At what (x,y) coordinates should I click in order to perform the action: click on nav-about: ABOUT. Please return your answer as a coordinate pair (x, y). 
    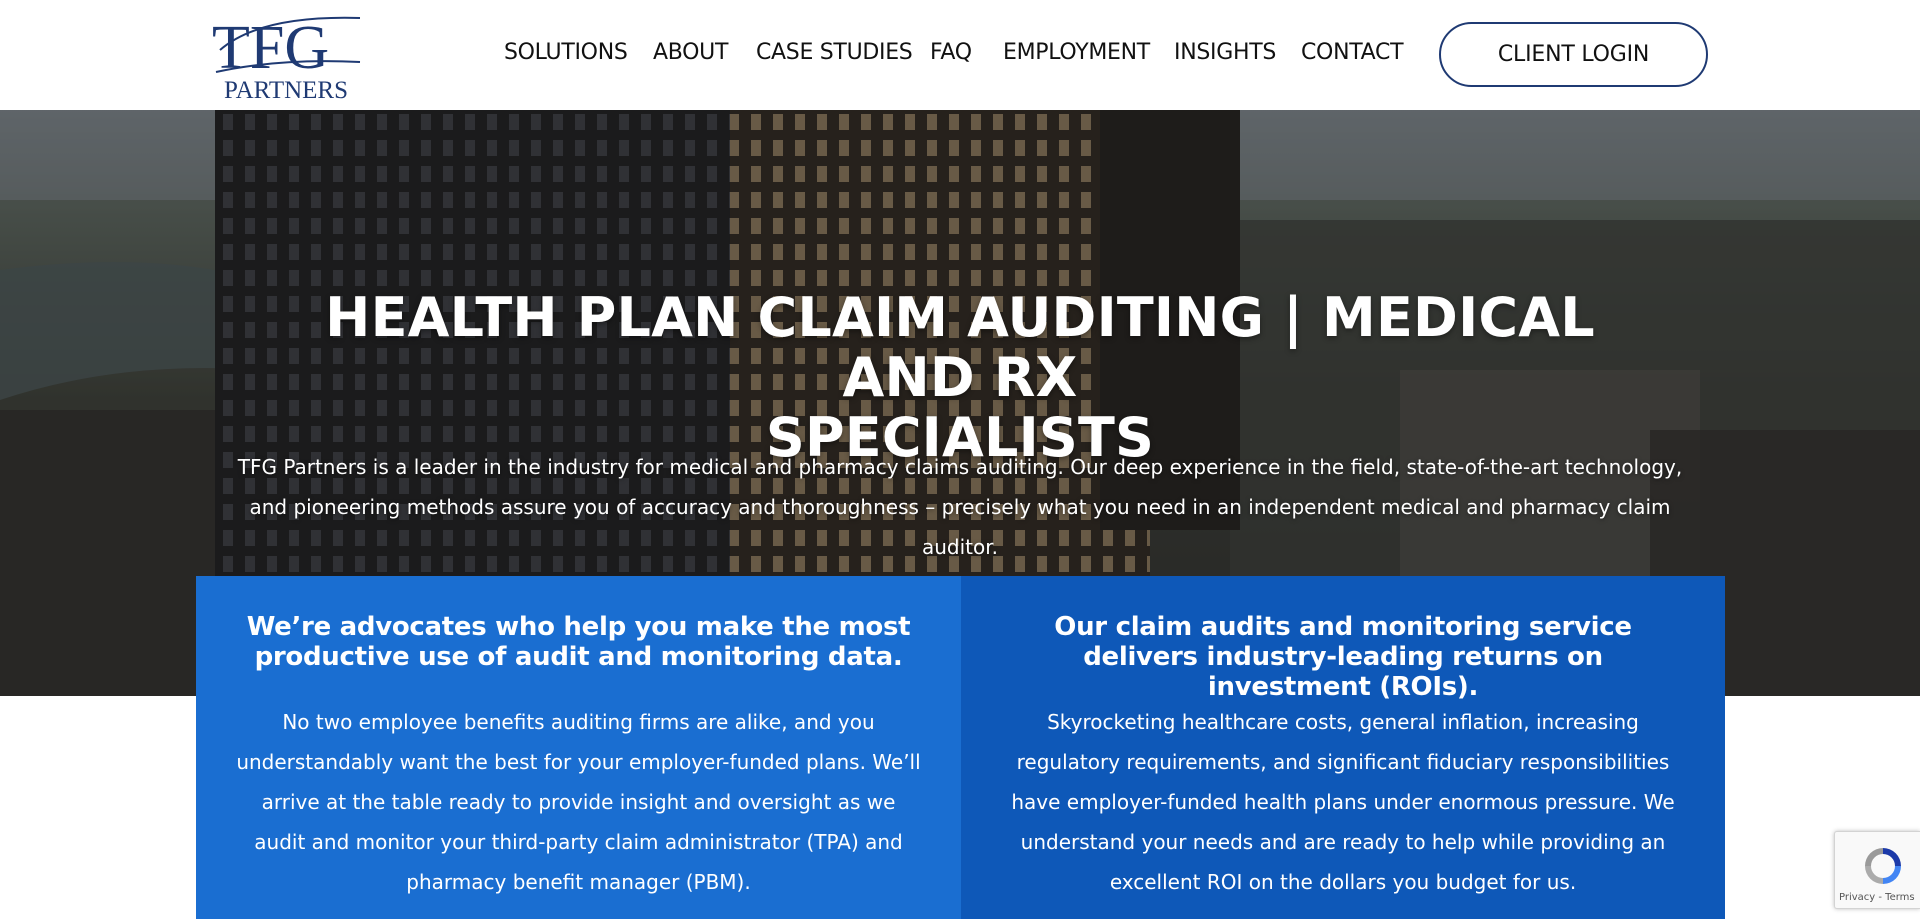
    Looking at the image, I should click on (690, 52).